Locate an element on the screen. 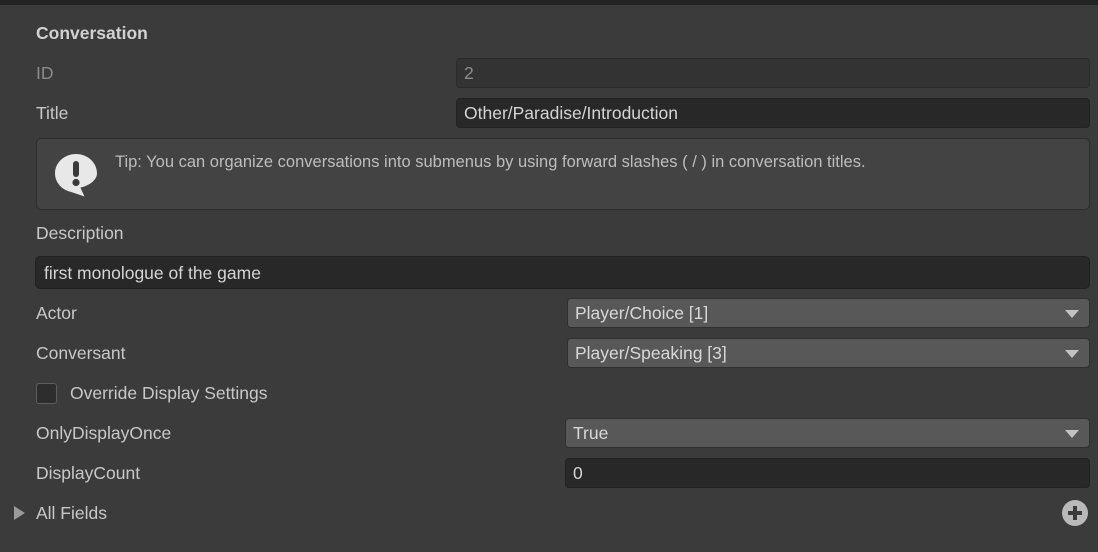 The image size is (1098, 552). only-display-once-row: OnlyDisplayOnce True is located at coordinates (549, 433).